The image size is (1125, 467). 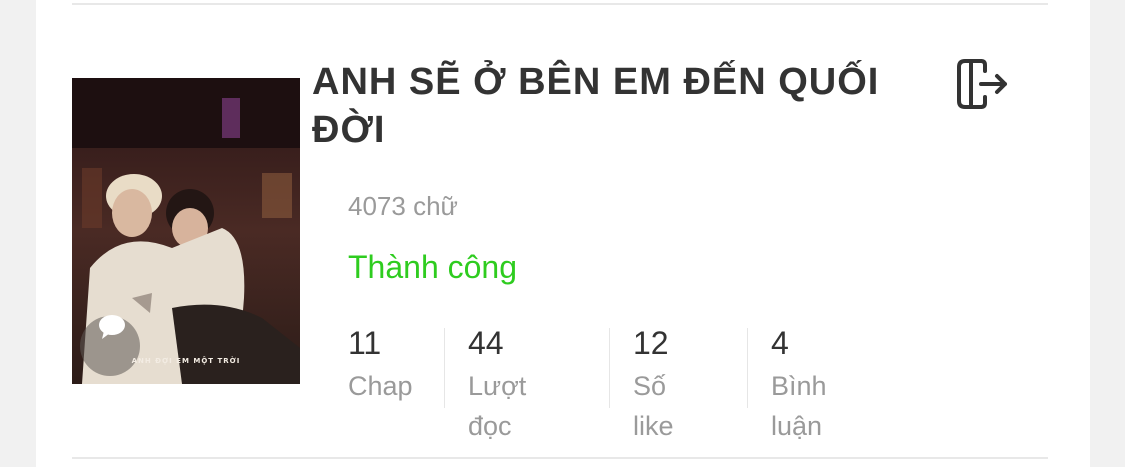 I want to click on stat-label: Lượt đọc, so click(x=497, y=406).